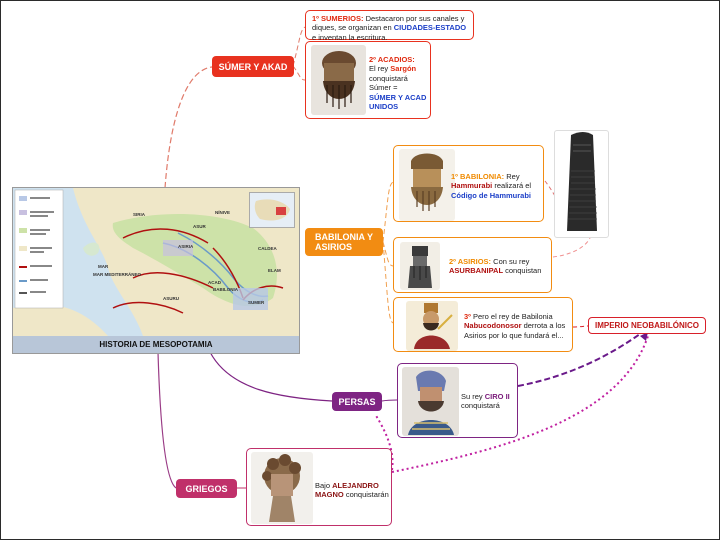 The image size is (720, 540). I want to click on map-title: HISTORIA DE MESOPOTAMIA, so click(156, 344).